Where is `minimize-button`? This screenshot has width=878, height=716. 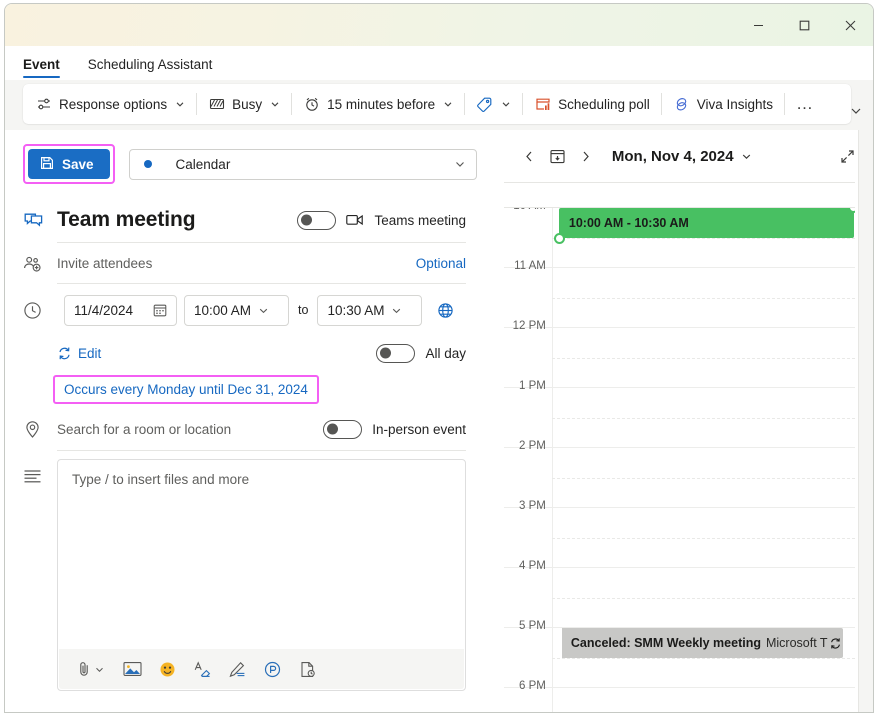 minimize-button is located at coordinates (758, 25).